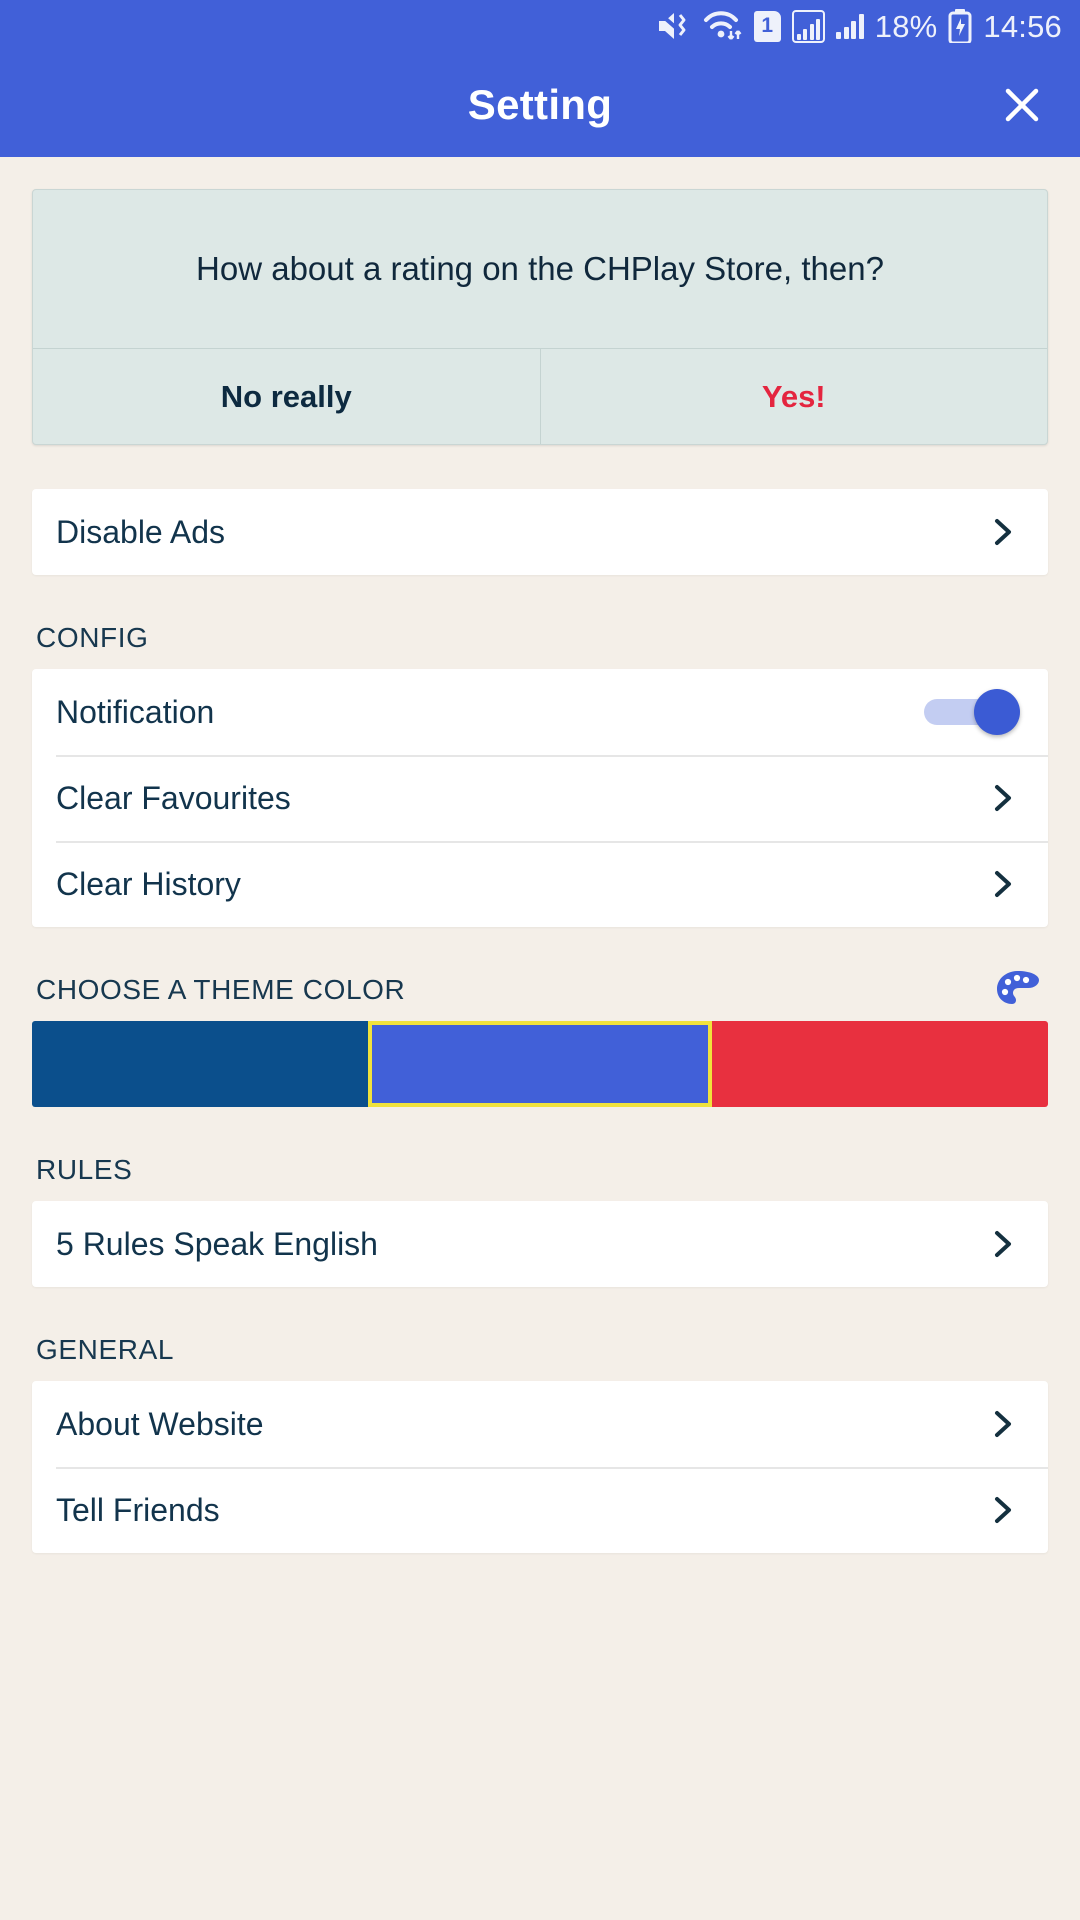 This screenshot has width=1080, height=1920. I want to click on clock-label: 14:56, so click(1022, 26).